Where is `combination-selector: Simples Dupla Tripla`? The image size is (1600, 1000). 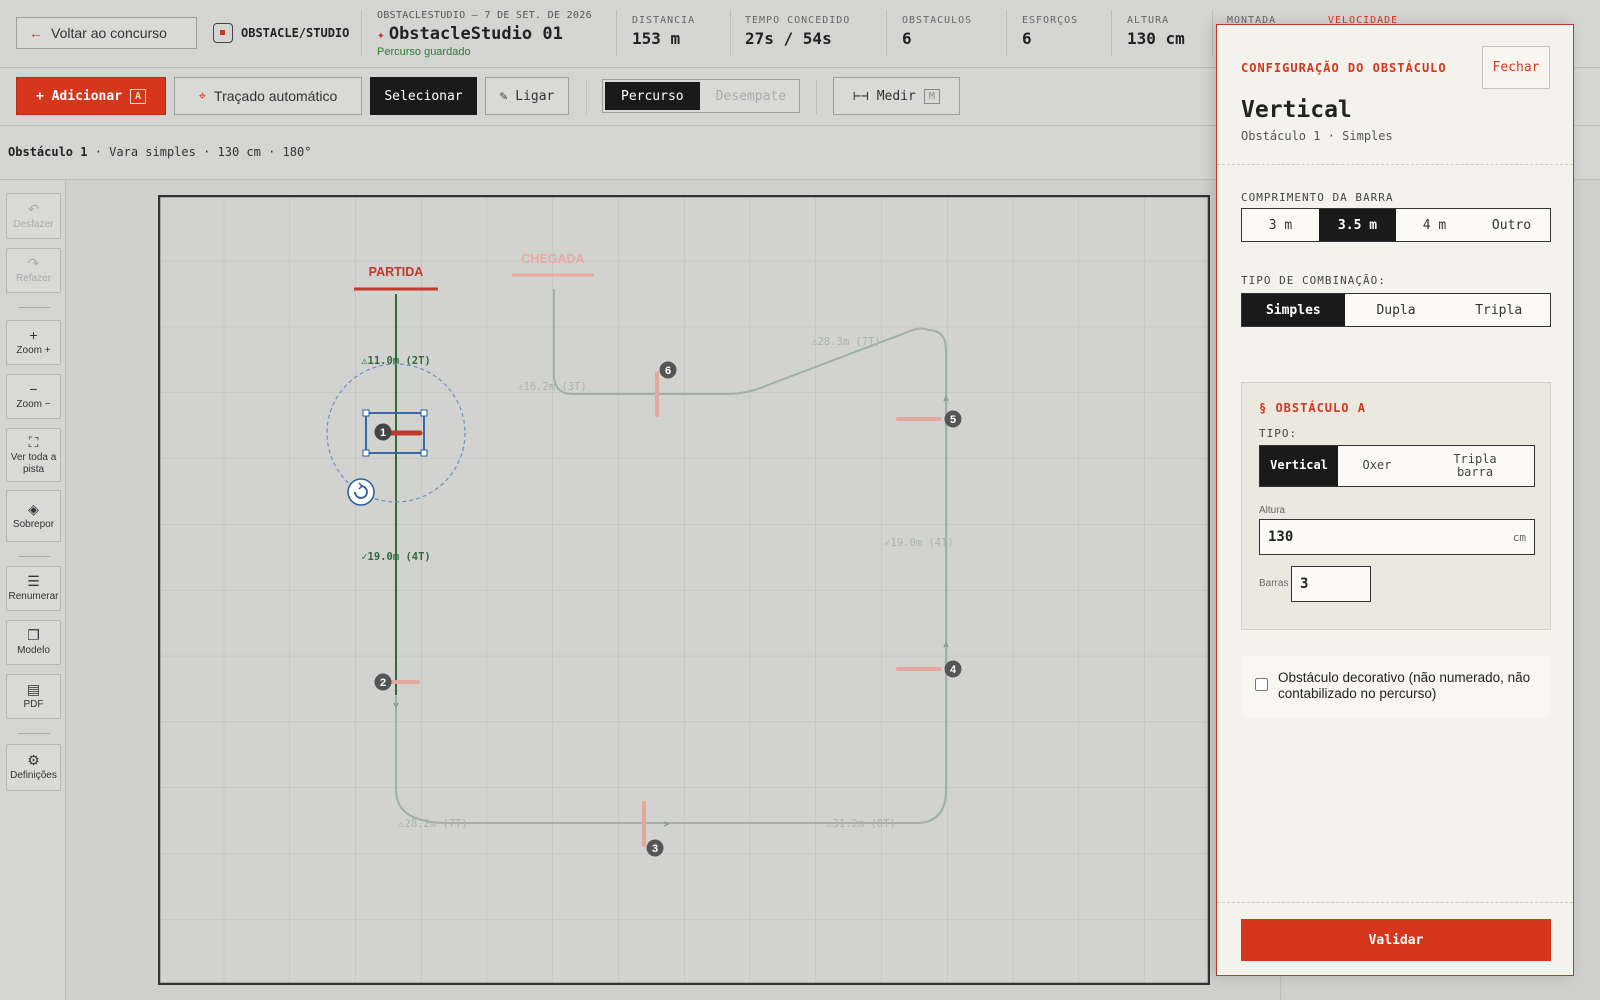
combination-selector: Simples Dupla Tripla is located at coordinates (1396, 310).